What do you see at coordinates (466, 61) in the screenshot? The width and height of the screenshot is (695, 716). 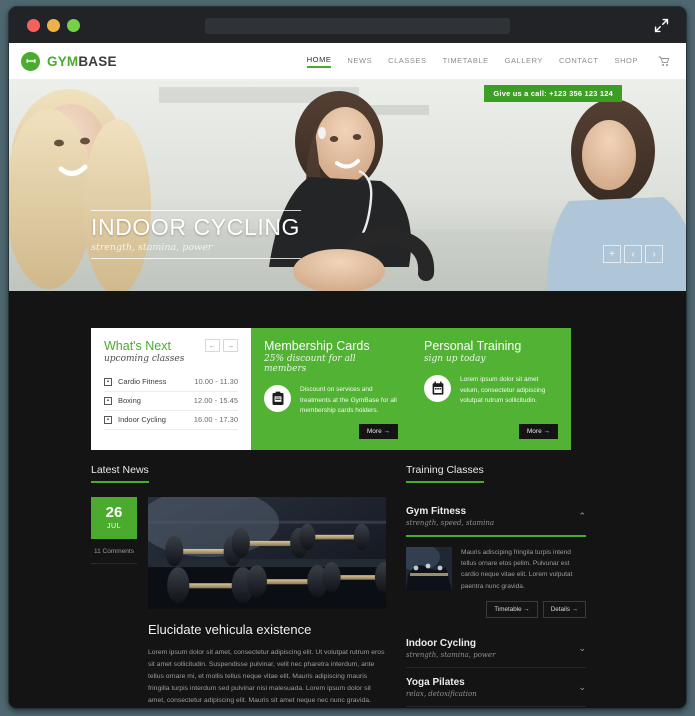 I see `nav-item-timetable: TIMETABLE` at bounding box center [466, 61].